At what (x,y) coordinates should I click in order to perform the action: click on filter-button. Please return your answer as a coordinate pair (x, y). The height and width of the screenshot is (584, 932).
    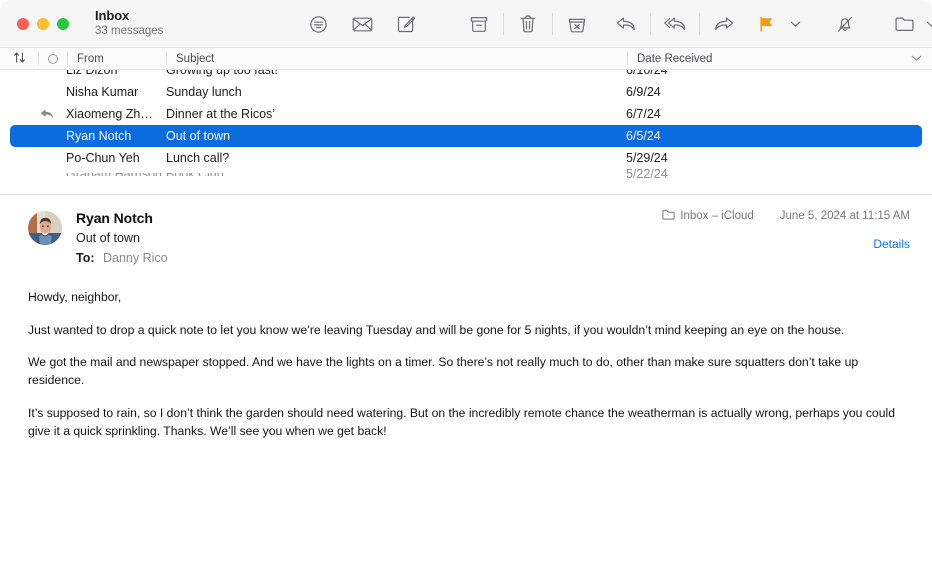
    Looking at the image, I should click on (318, 24).